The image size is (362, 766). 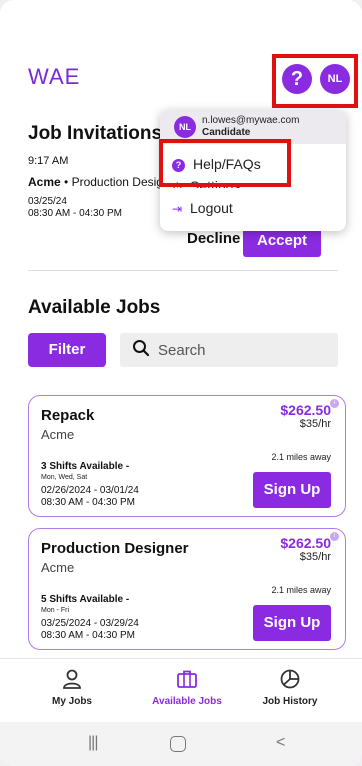 What do you see at coordinates (95, 133) in the screenshot?
I see `job-invitations-title: Job Invitations` at bounding box center [95, 133].